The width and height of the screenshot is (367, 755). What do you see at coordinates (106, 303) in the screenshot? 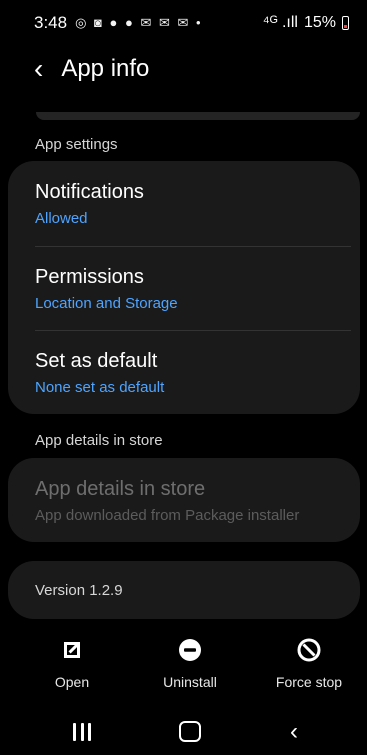
I see `permissions-status: Location and Storage` at bounding box center [106, 303].